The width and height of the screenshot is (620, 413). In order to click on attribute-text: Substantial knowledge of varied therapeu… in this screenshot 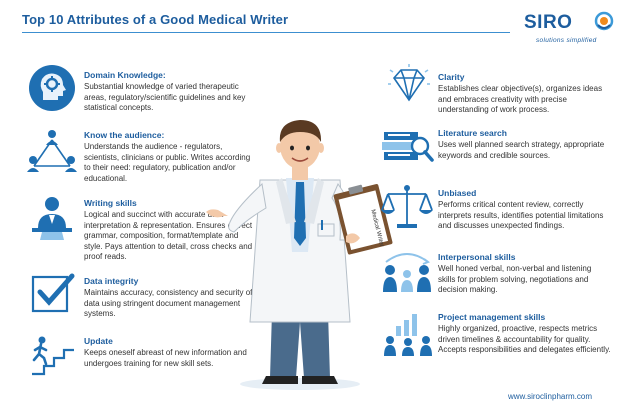, I will do `click(165, 97)`.